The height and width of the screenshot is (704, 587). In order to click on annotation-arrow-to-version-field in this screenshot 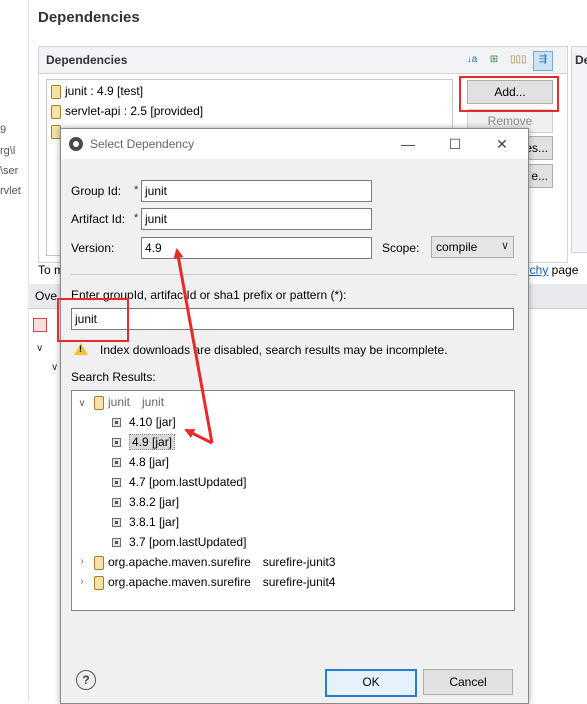, I will do `click(193, 346)`.